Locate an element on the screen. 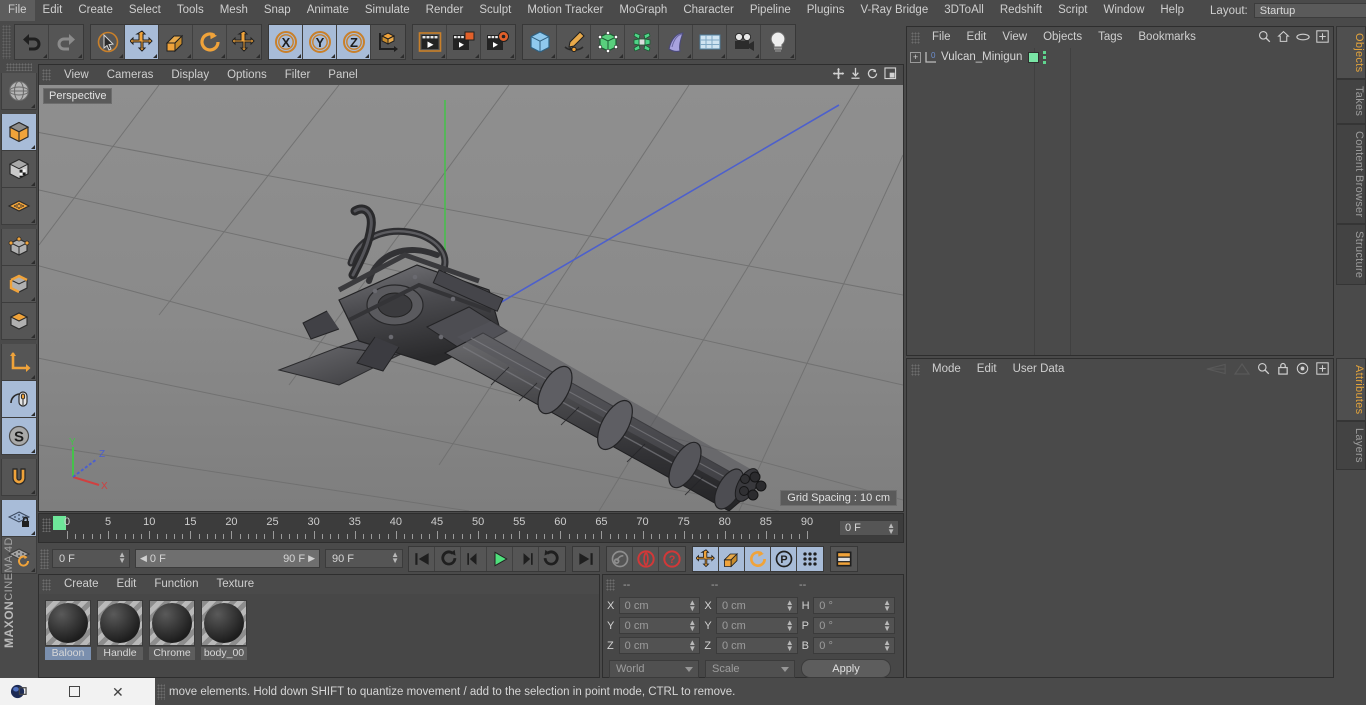  menu-create: Create is located at coordinates (95, 10).